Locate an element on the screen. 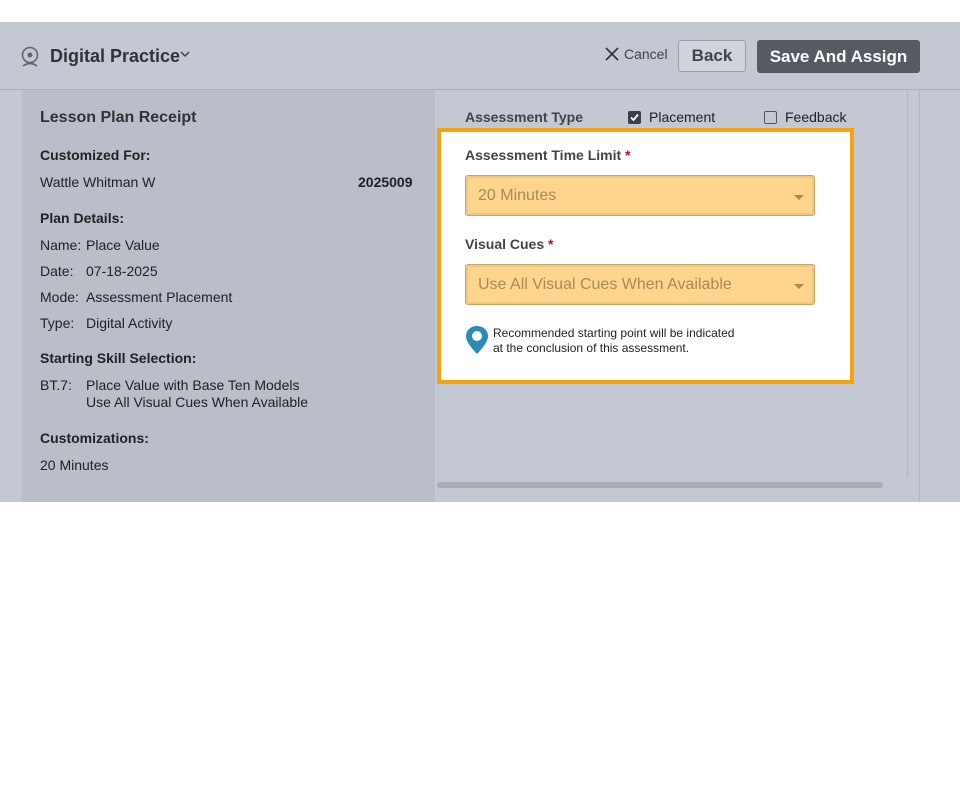  visual-cues-select: Use All Visual Cues When Available is located at coordinates (640, 284).